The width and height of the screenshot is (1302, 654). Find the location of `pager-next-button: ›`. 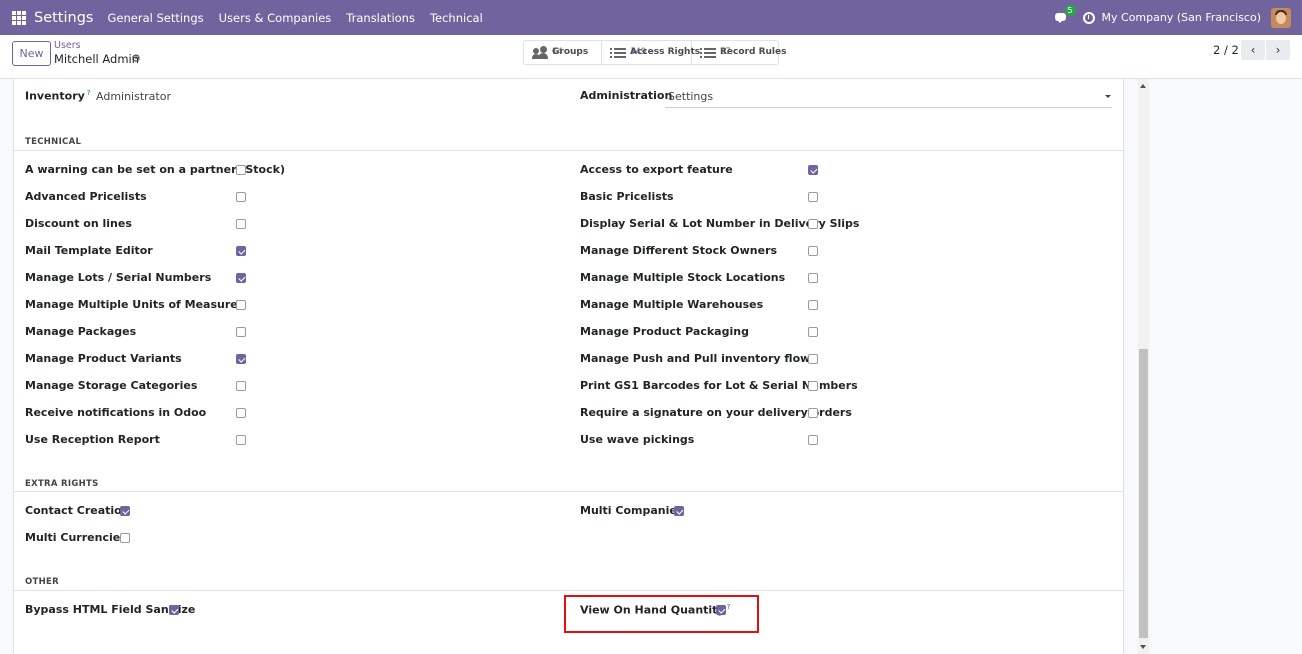

pager-next-button: › is located at coordinates (1278, 50).